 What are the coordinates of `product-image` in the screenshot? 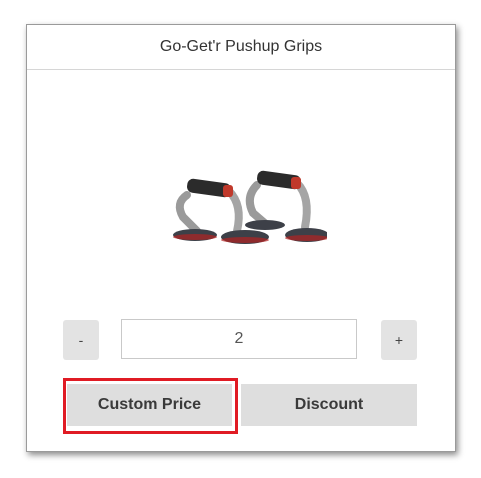 It's located at (250, 207).